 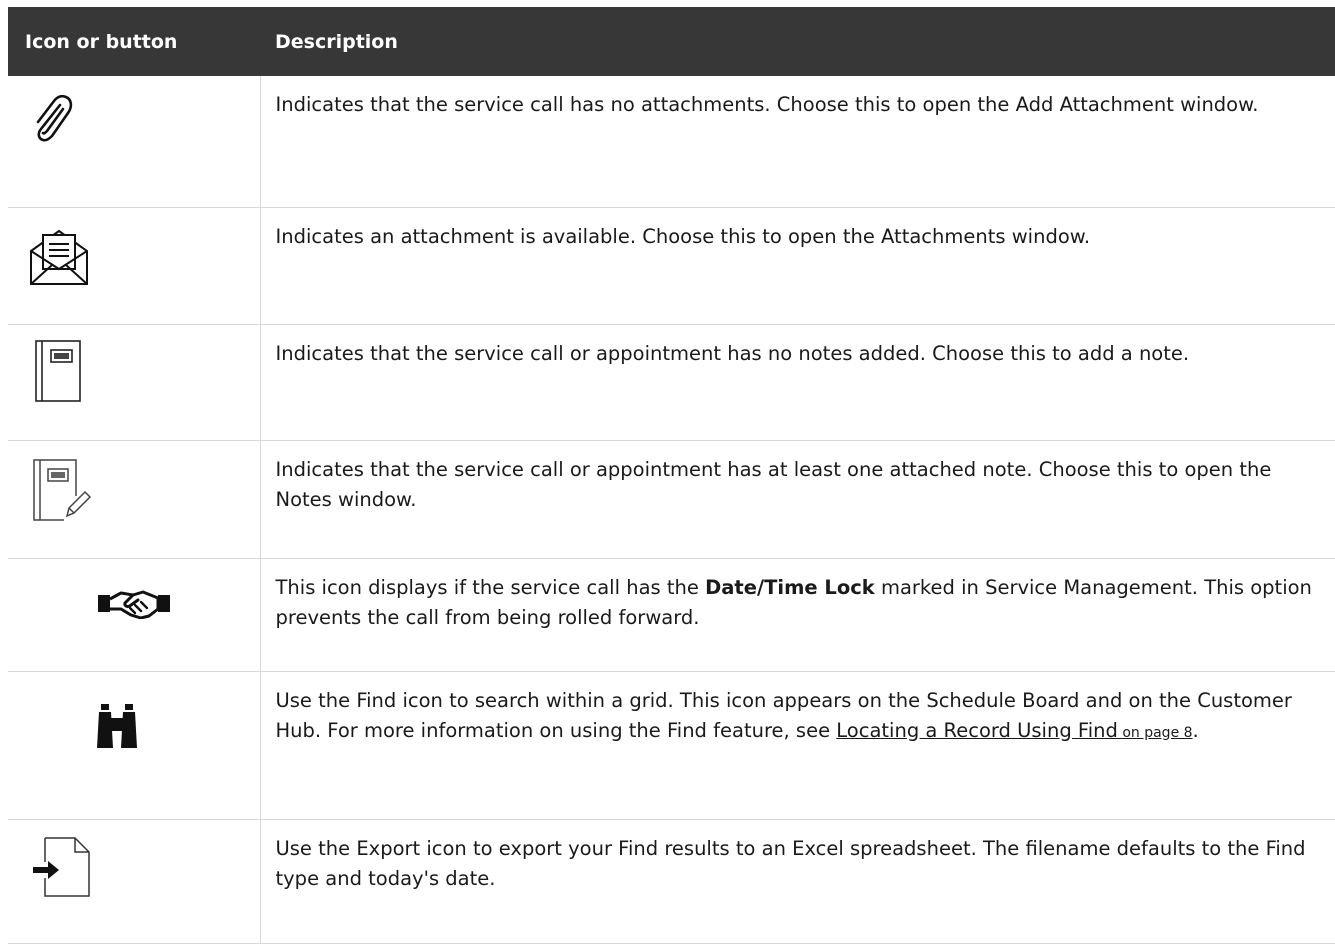 What do you see at coordinates (64, 490) in the screenshot?
I see `notebook-pencil-icon` at bounding box center [64, 490].